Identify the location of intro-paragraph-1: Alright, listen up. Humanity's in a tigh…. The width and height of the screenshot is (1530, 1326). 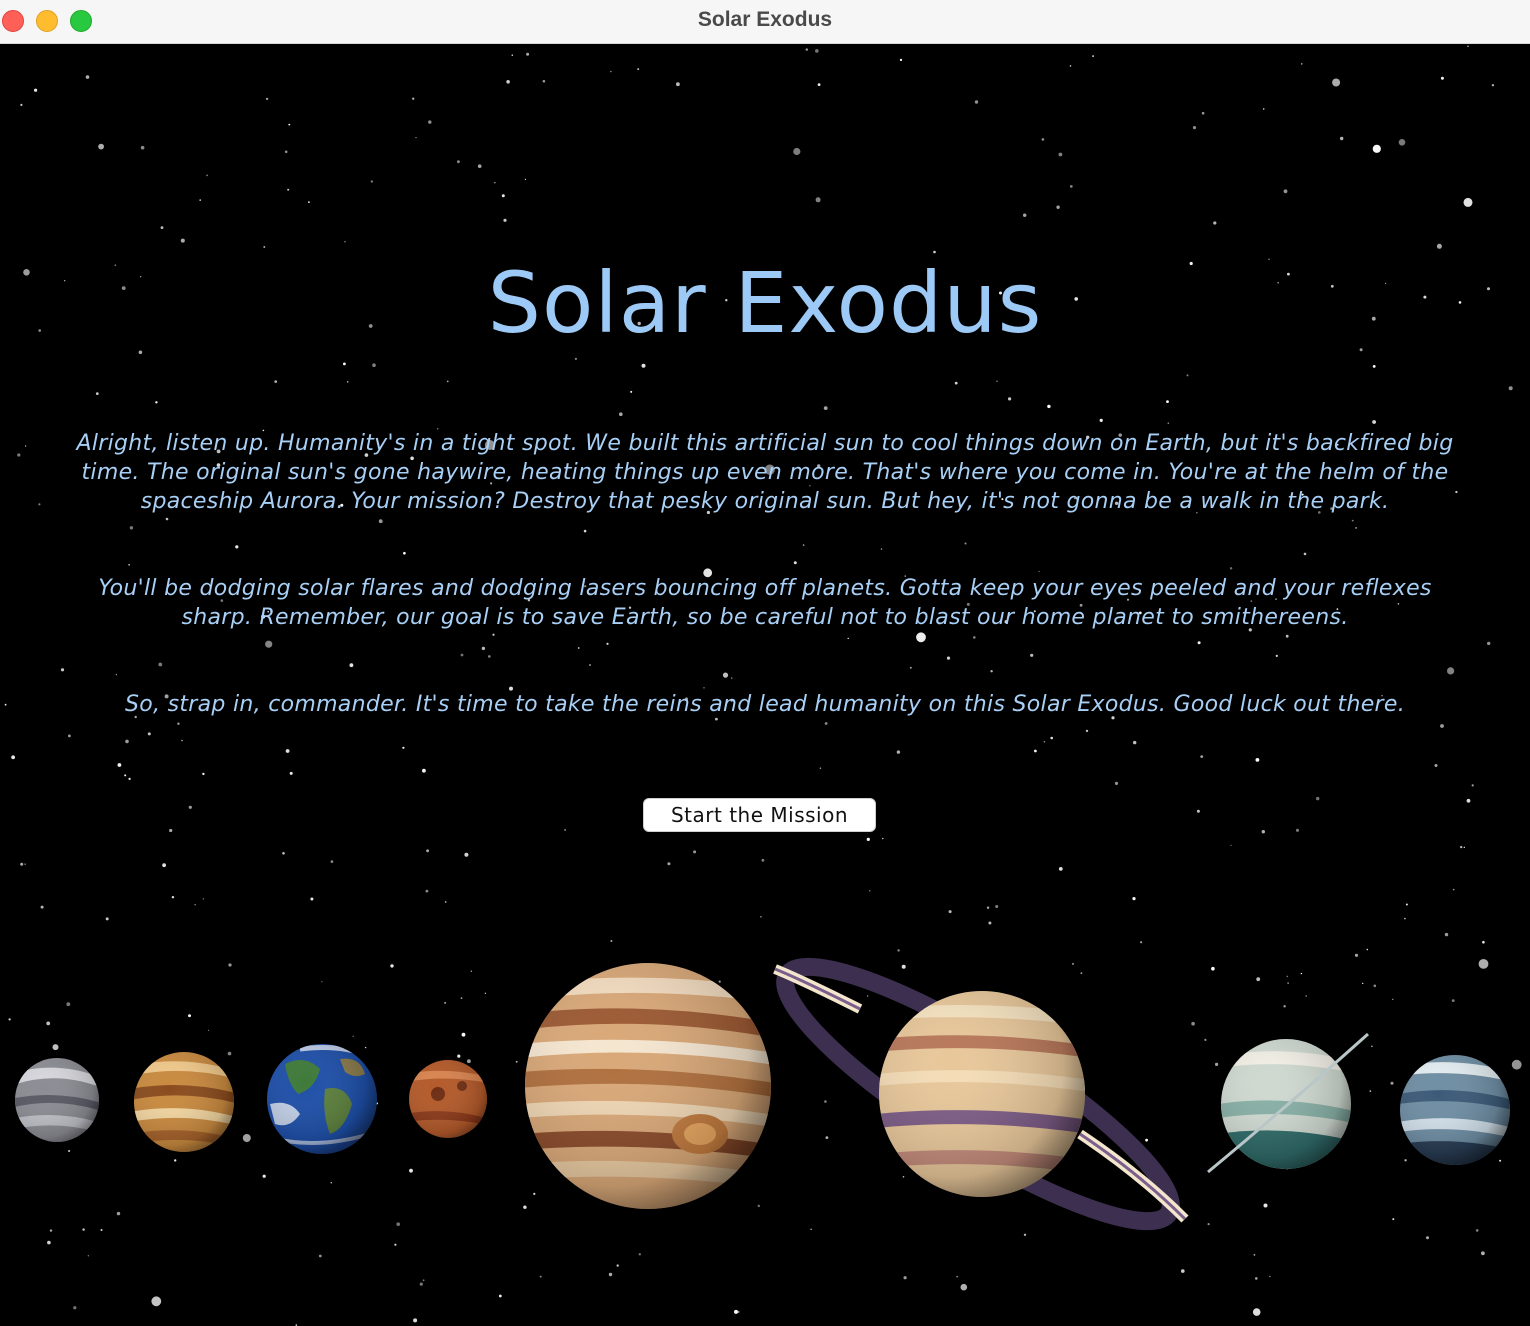
(765, 472).